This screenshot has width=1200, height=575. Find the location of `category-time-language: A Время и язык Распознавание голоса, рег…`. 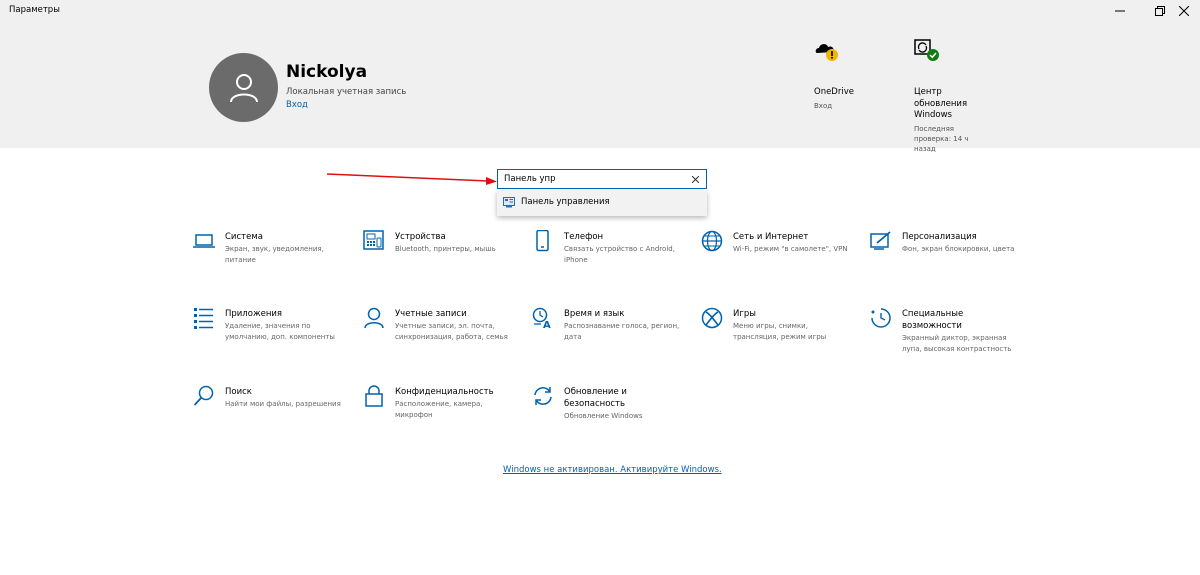

category-time-language: A Время и язык Распознавание голоса, рег… is located at coordinates (612, 337).